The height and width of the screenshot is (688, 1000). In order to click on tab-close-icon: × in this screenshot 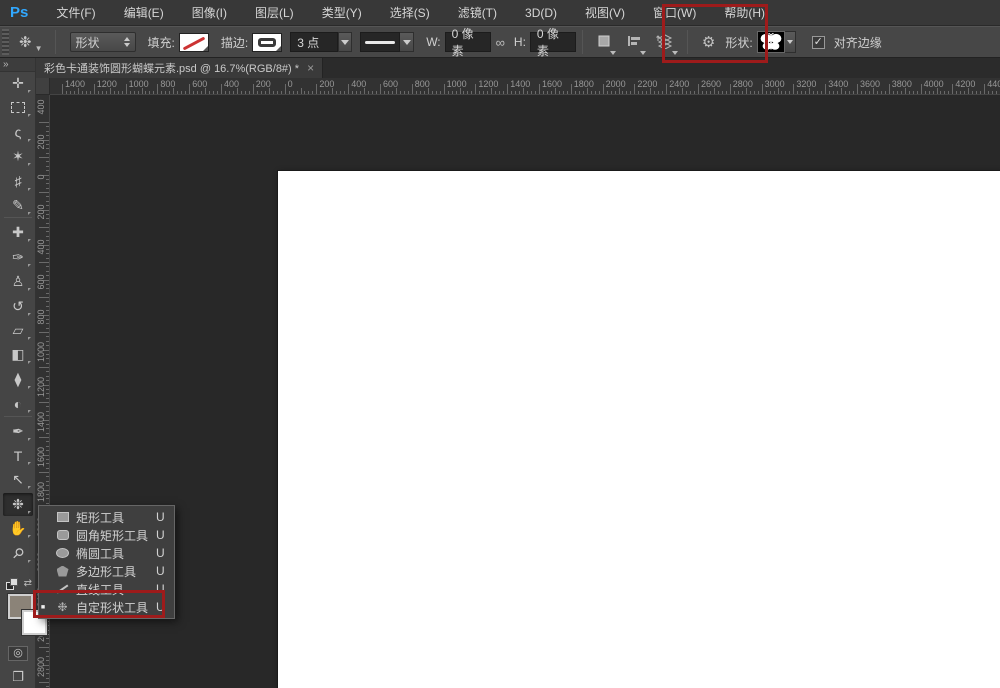, I will do `click(310, 68)`.